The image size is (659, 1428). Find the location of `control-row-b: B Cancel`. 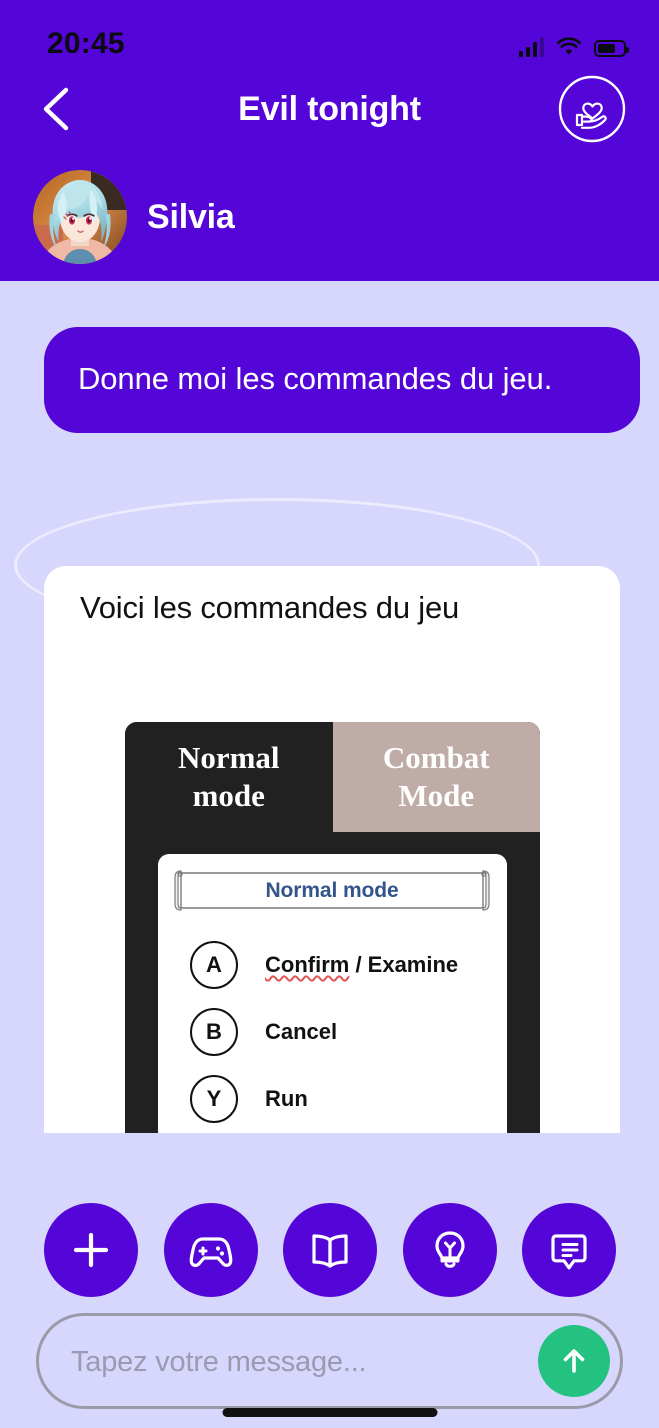

control-row-b: B Cancel is located at coordinates (263, 1032).